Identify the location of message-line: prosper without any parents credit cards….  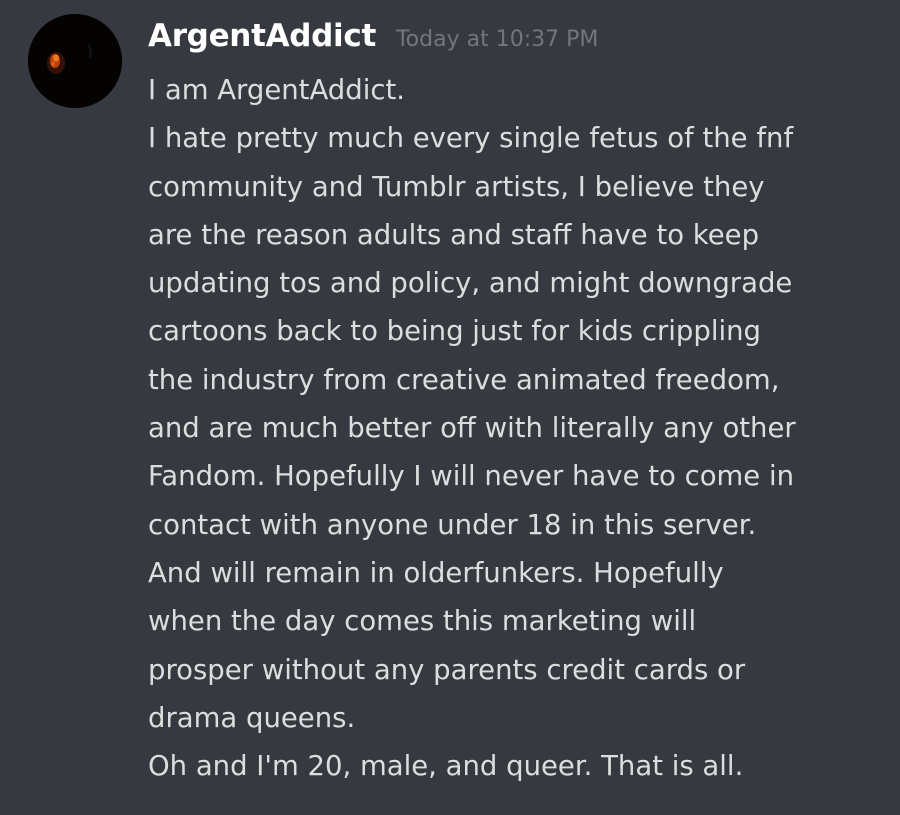
(447, 669).